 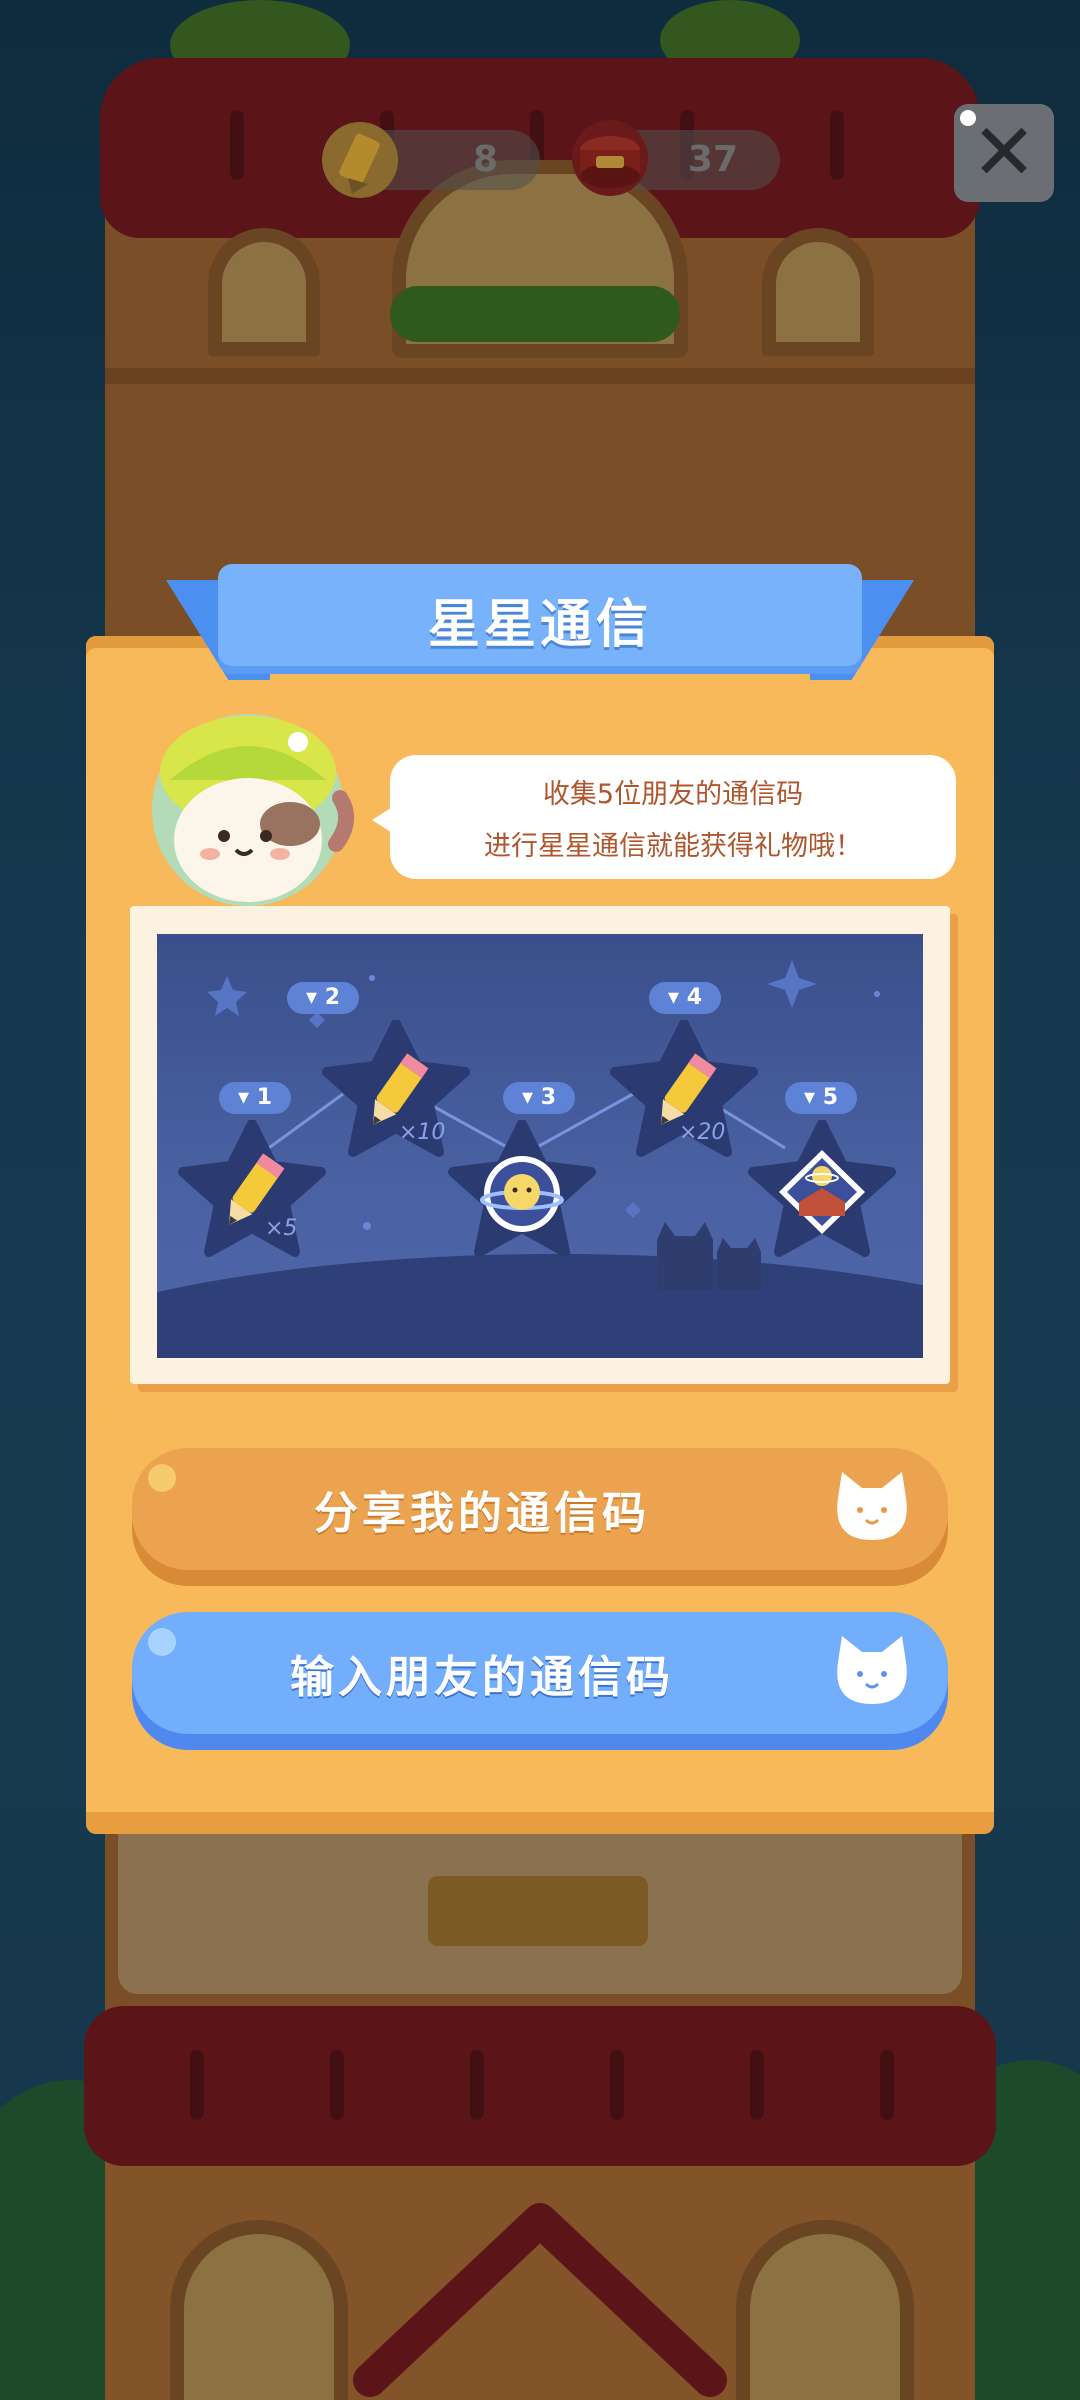 I want to click on enter-button-label: 输入朋友的通信码, so click(x=482, y=1677).